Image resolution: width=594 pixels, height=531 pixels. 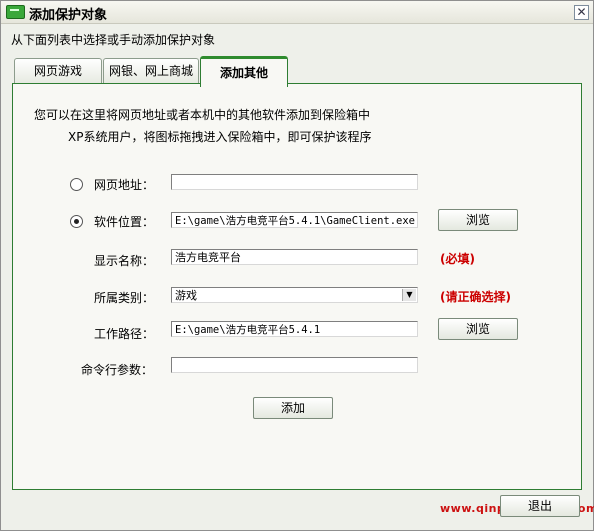 I want to click on window-title: 添加保护对象, so click(x=68, y=15).